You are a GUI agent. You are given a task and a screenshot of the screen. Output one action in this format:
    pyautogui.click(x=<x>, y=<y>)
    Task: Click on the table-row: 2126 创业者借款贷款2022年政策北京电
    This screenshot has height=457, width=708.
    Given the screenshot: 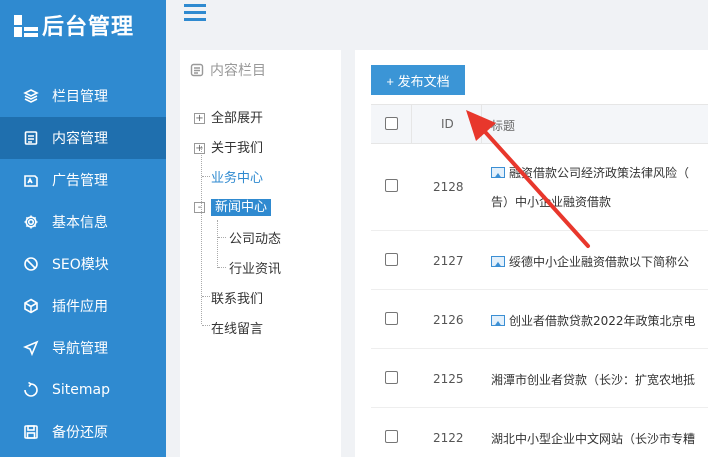 What is the action you would take?
    pyautogui.click(x=539, y=319)
    